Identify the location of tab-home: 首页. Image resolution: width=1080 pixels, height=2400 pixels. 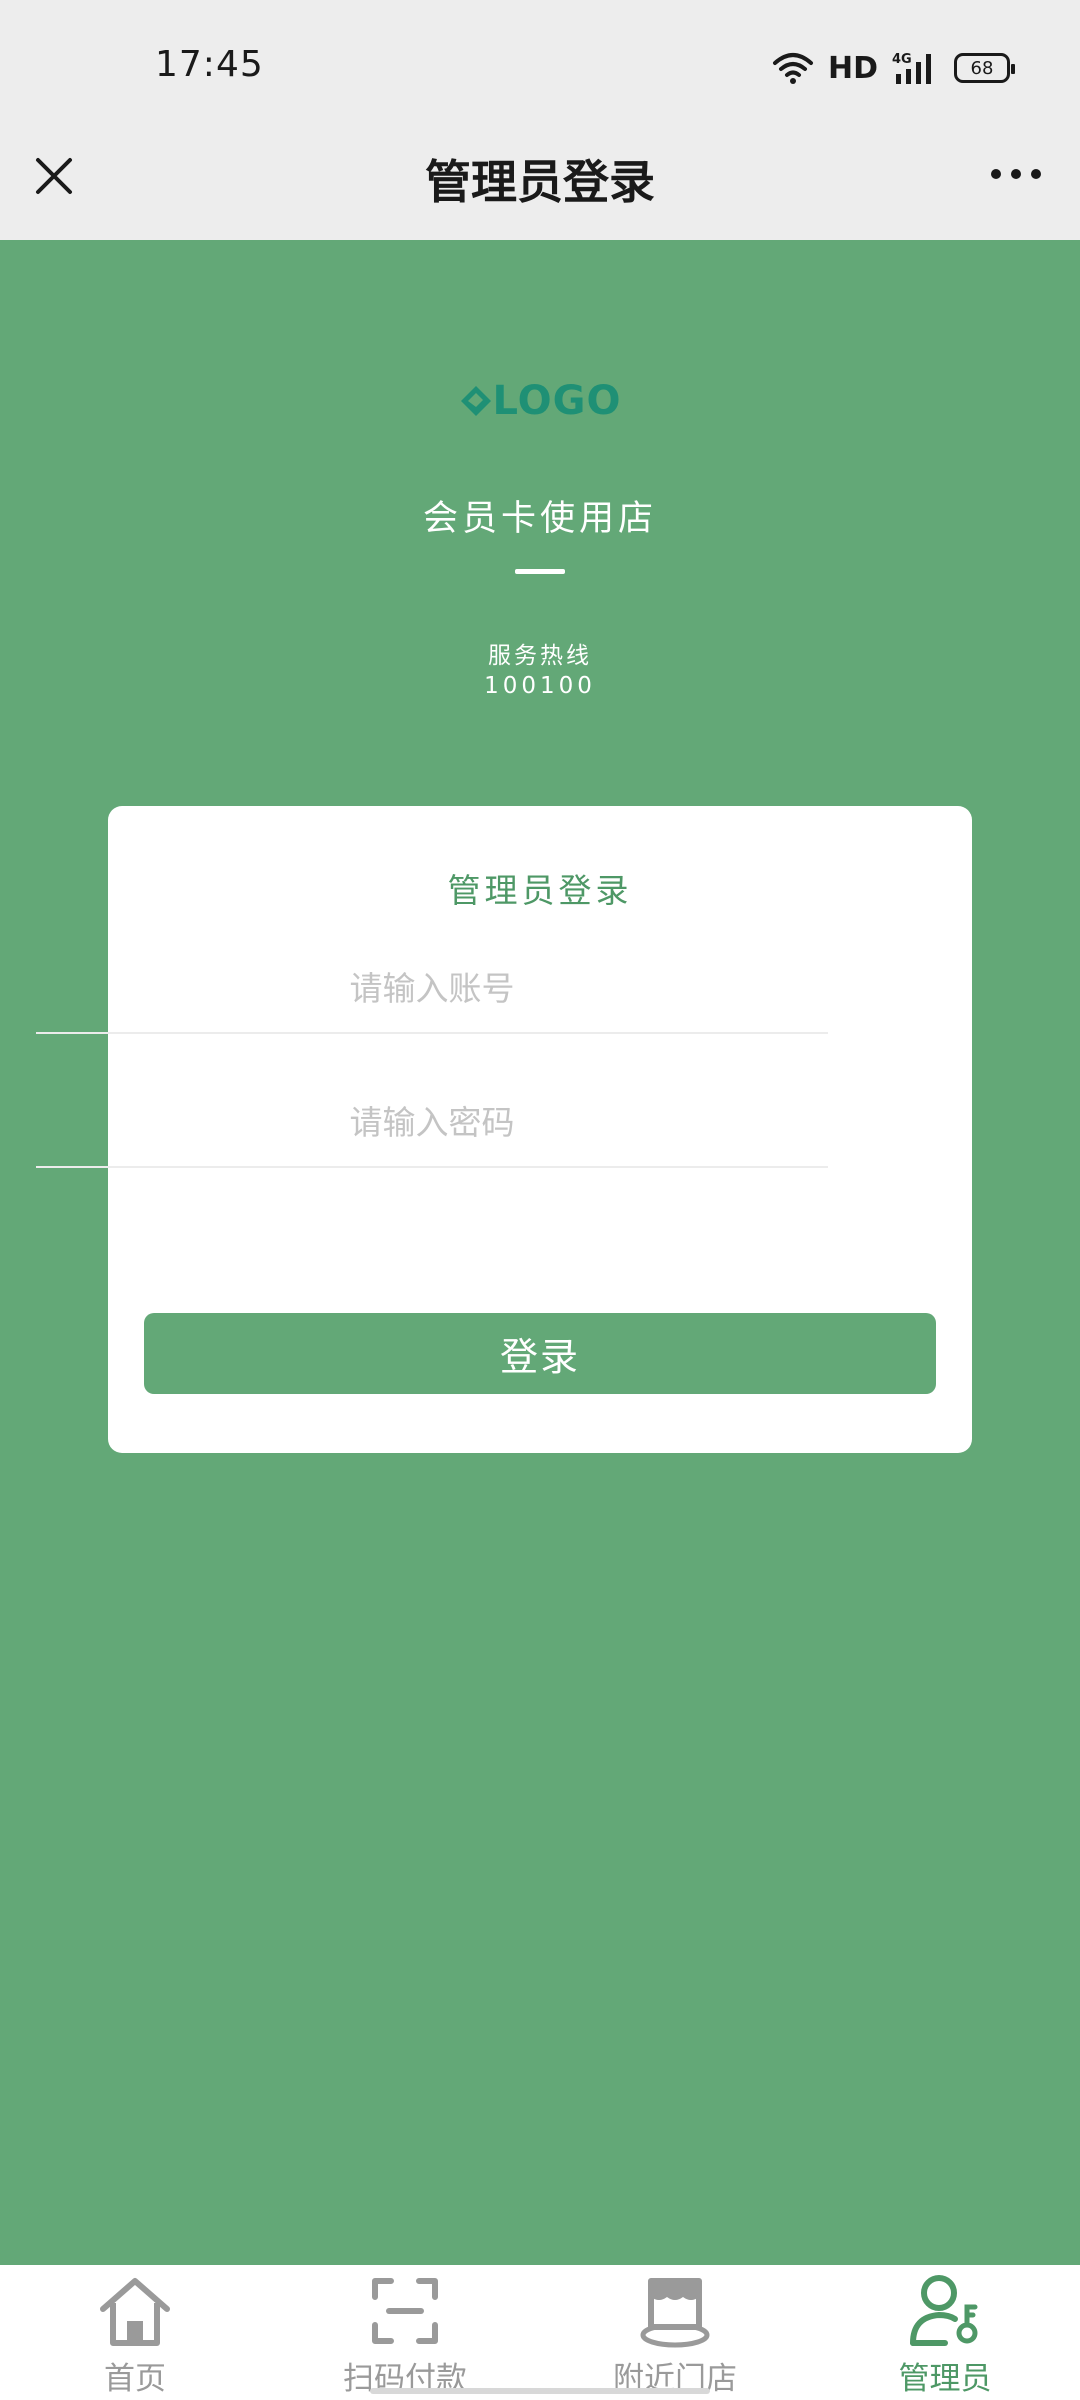
(135, 2332).